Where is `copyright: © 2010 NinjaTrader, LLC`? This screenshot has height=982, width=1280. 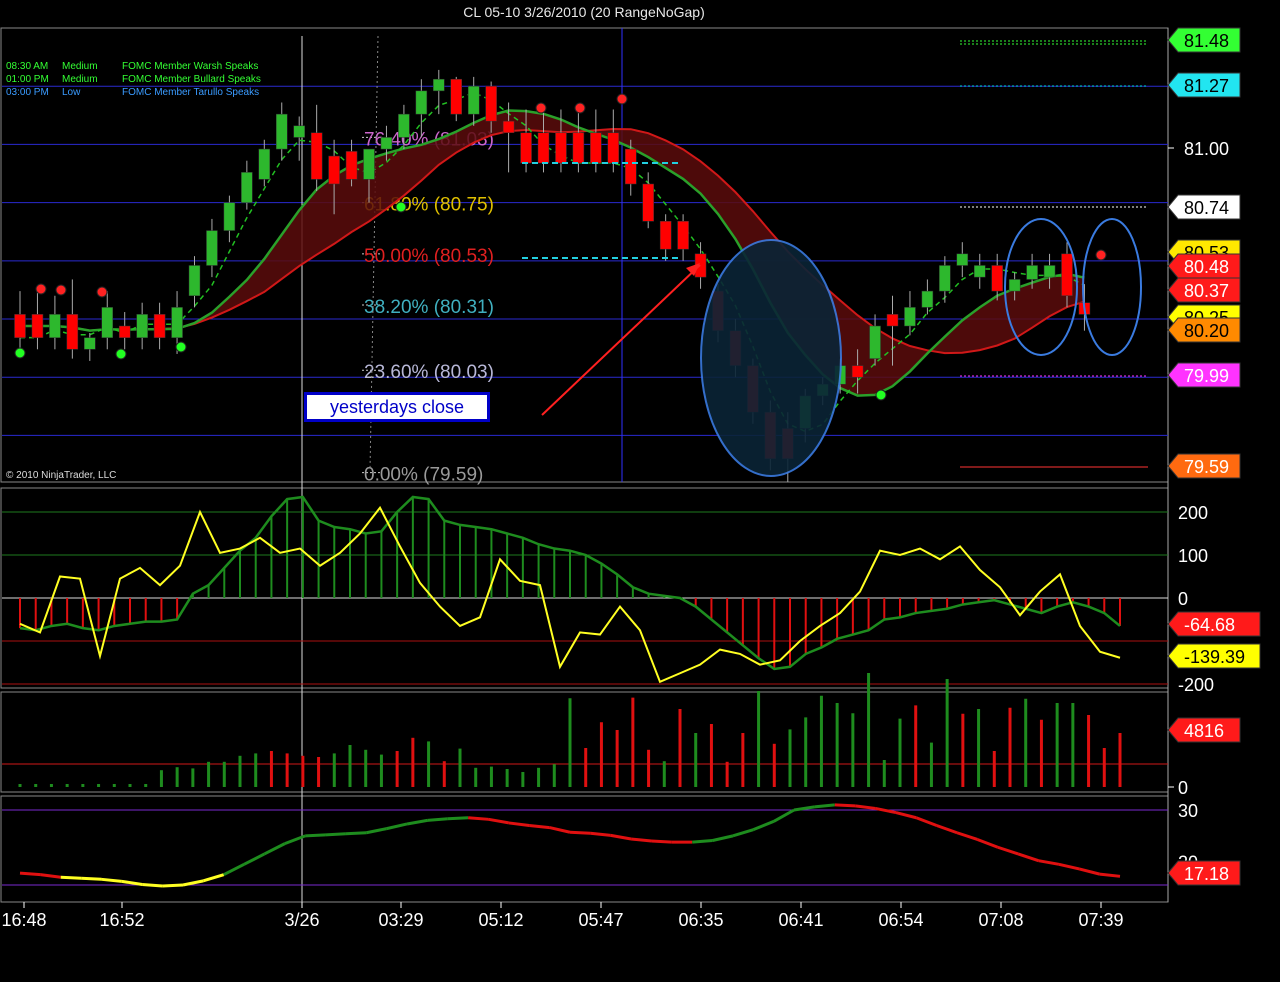 copyright: © 2010 NinjaTrader, LLC is located at coordinates (61, 475).